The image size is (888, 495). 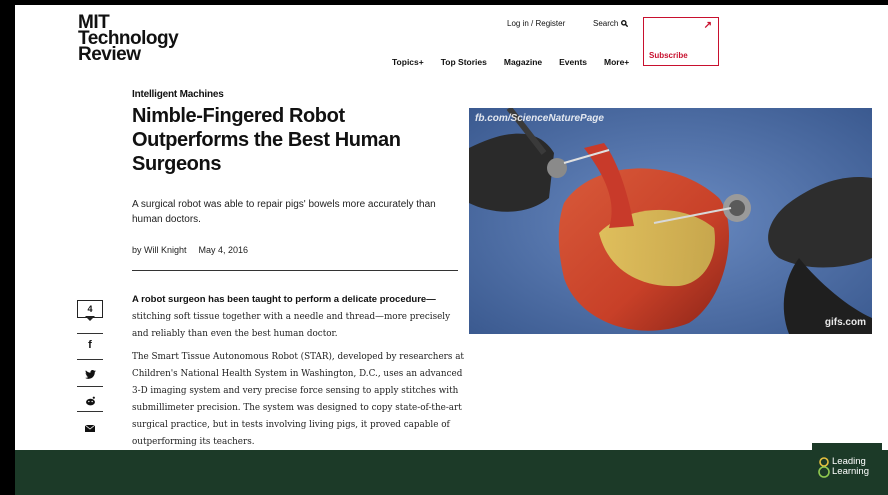 I want to click on author: by Will Knight, so click(x=159, y=250).